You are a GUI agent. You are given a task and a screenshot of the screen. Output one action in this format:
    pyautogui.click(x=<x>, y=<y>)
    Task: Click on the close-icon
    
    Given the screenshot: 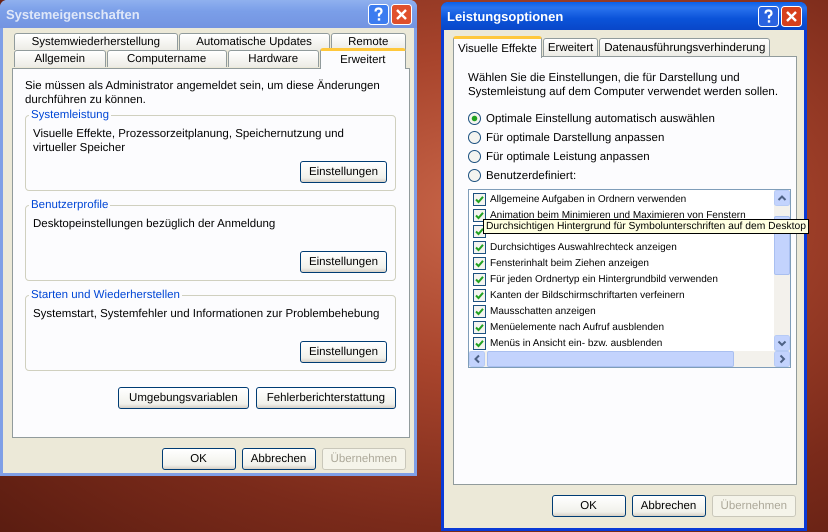 What is the action you would take?
    pyautogui.click(x=791, y=16)
    